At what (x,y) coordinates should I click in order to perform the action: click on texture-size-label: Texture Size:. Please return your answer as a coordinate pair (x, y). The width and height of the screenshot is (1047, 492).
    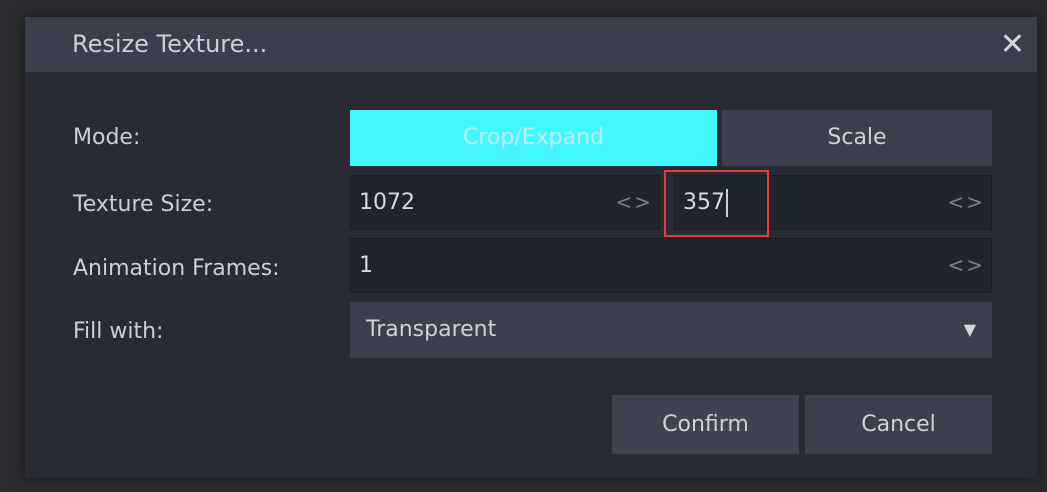
    Looking at the image, I should click on (143, 204).